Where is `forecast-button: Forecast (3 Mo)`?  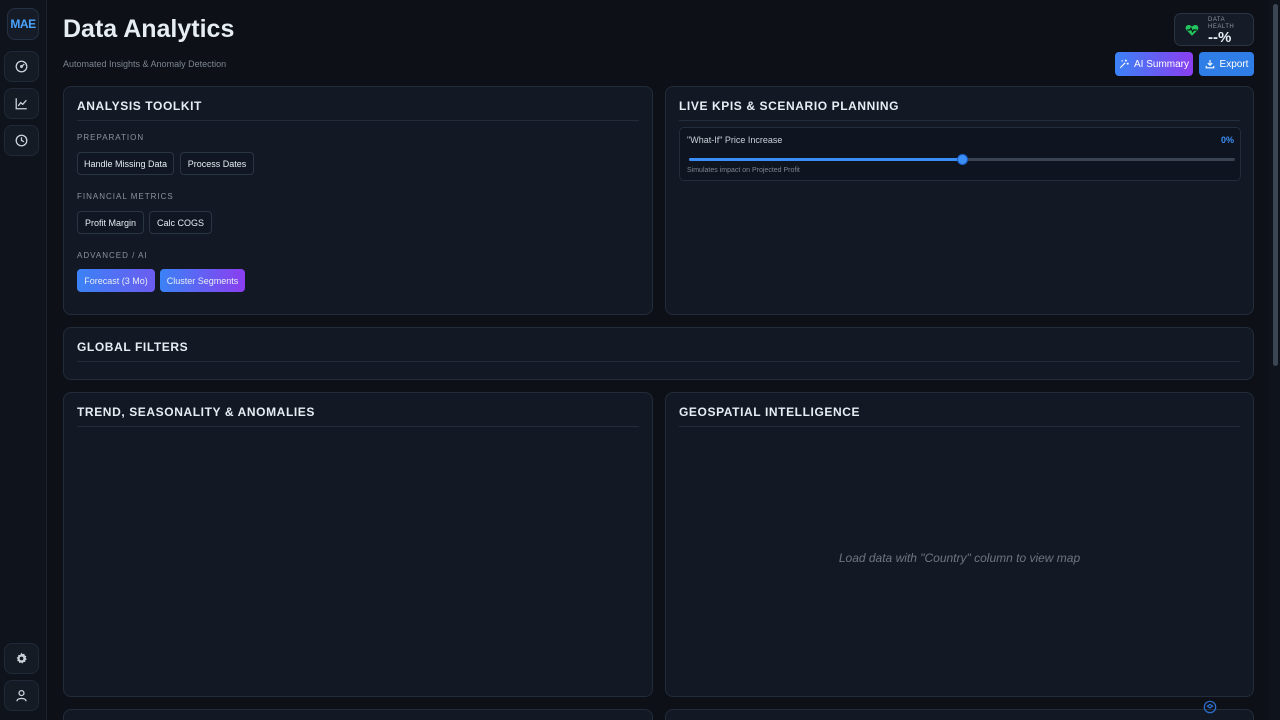
forecast-button: Forecast (3 Mo) is located at coordinates (116, 280).